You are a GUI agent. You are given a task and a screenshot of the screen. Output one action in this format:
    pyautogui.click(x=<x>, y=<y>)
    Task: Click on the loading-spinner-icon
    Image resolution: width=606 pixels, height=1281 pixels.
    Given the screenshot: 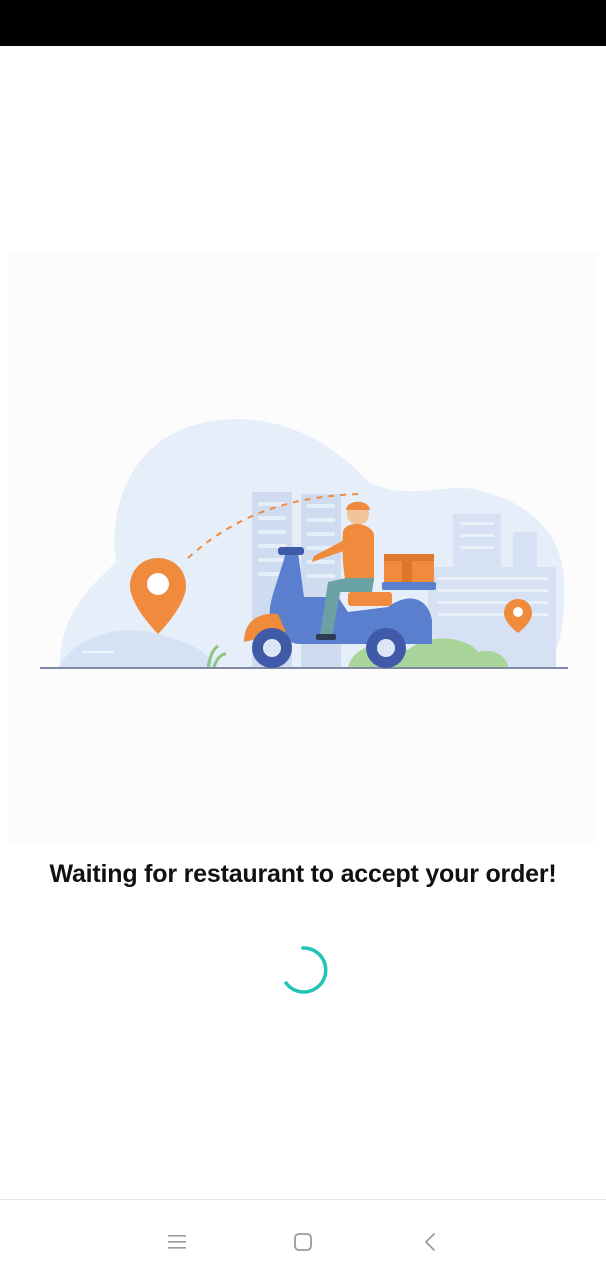 What is the action you would take?
    pyautogui.click(x=306, y=970)
    